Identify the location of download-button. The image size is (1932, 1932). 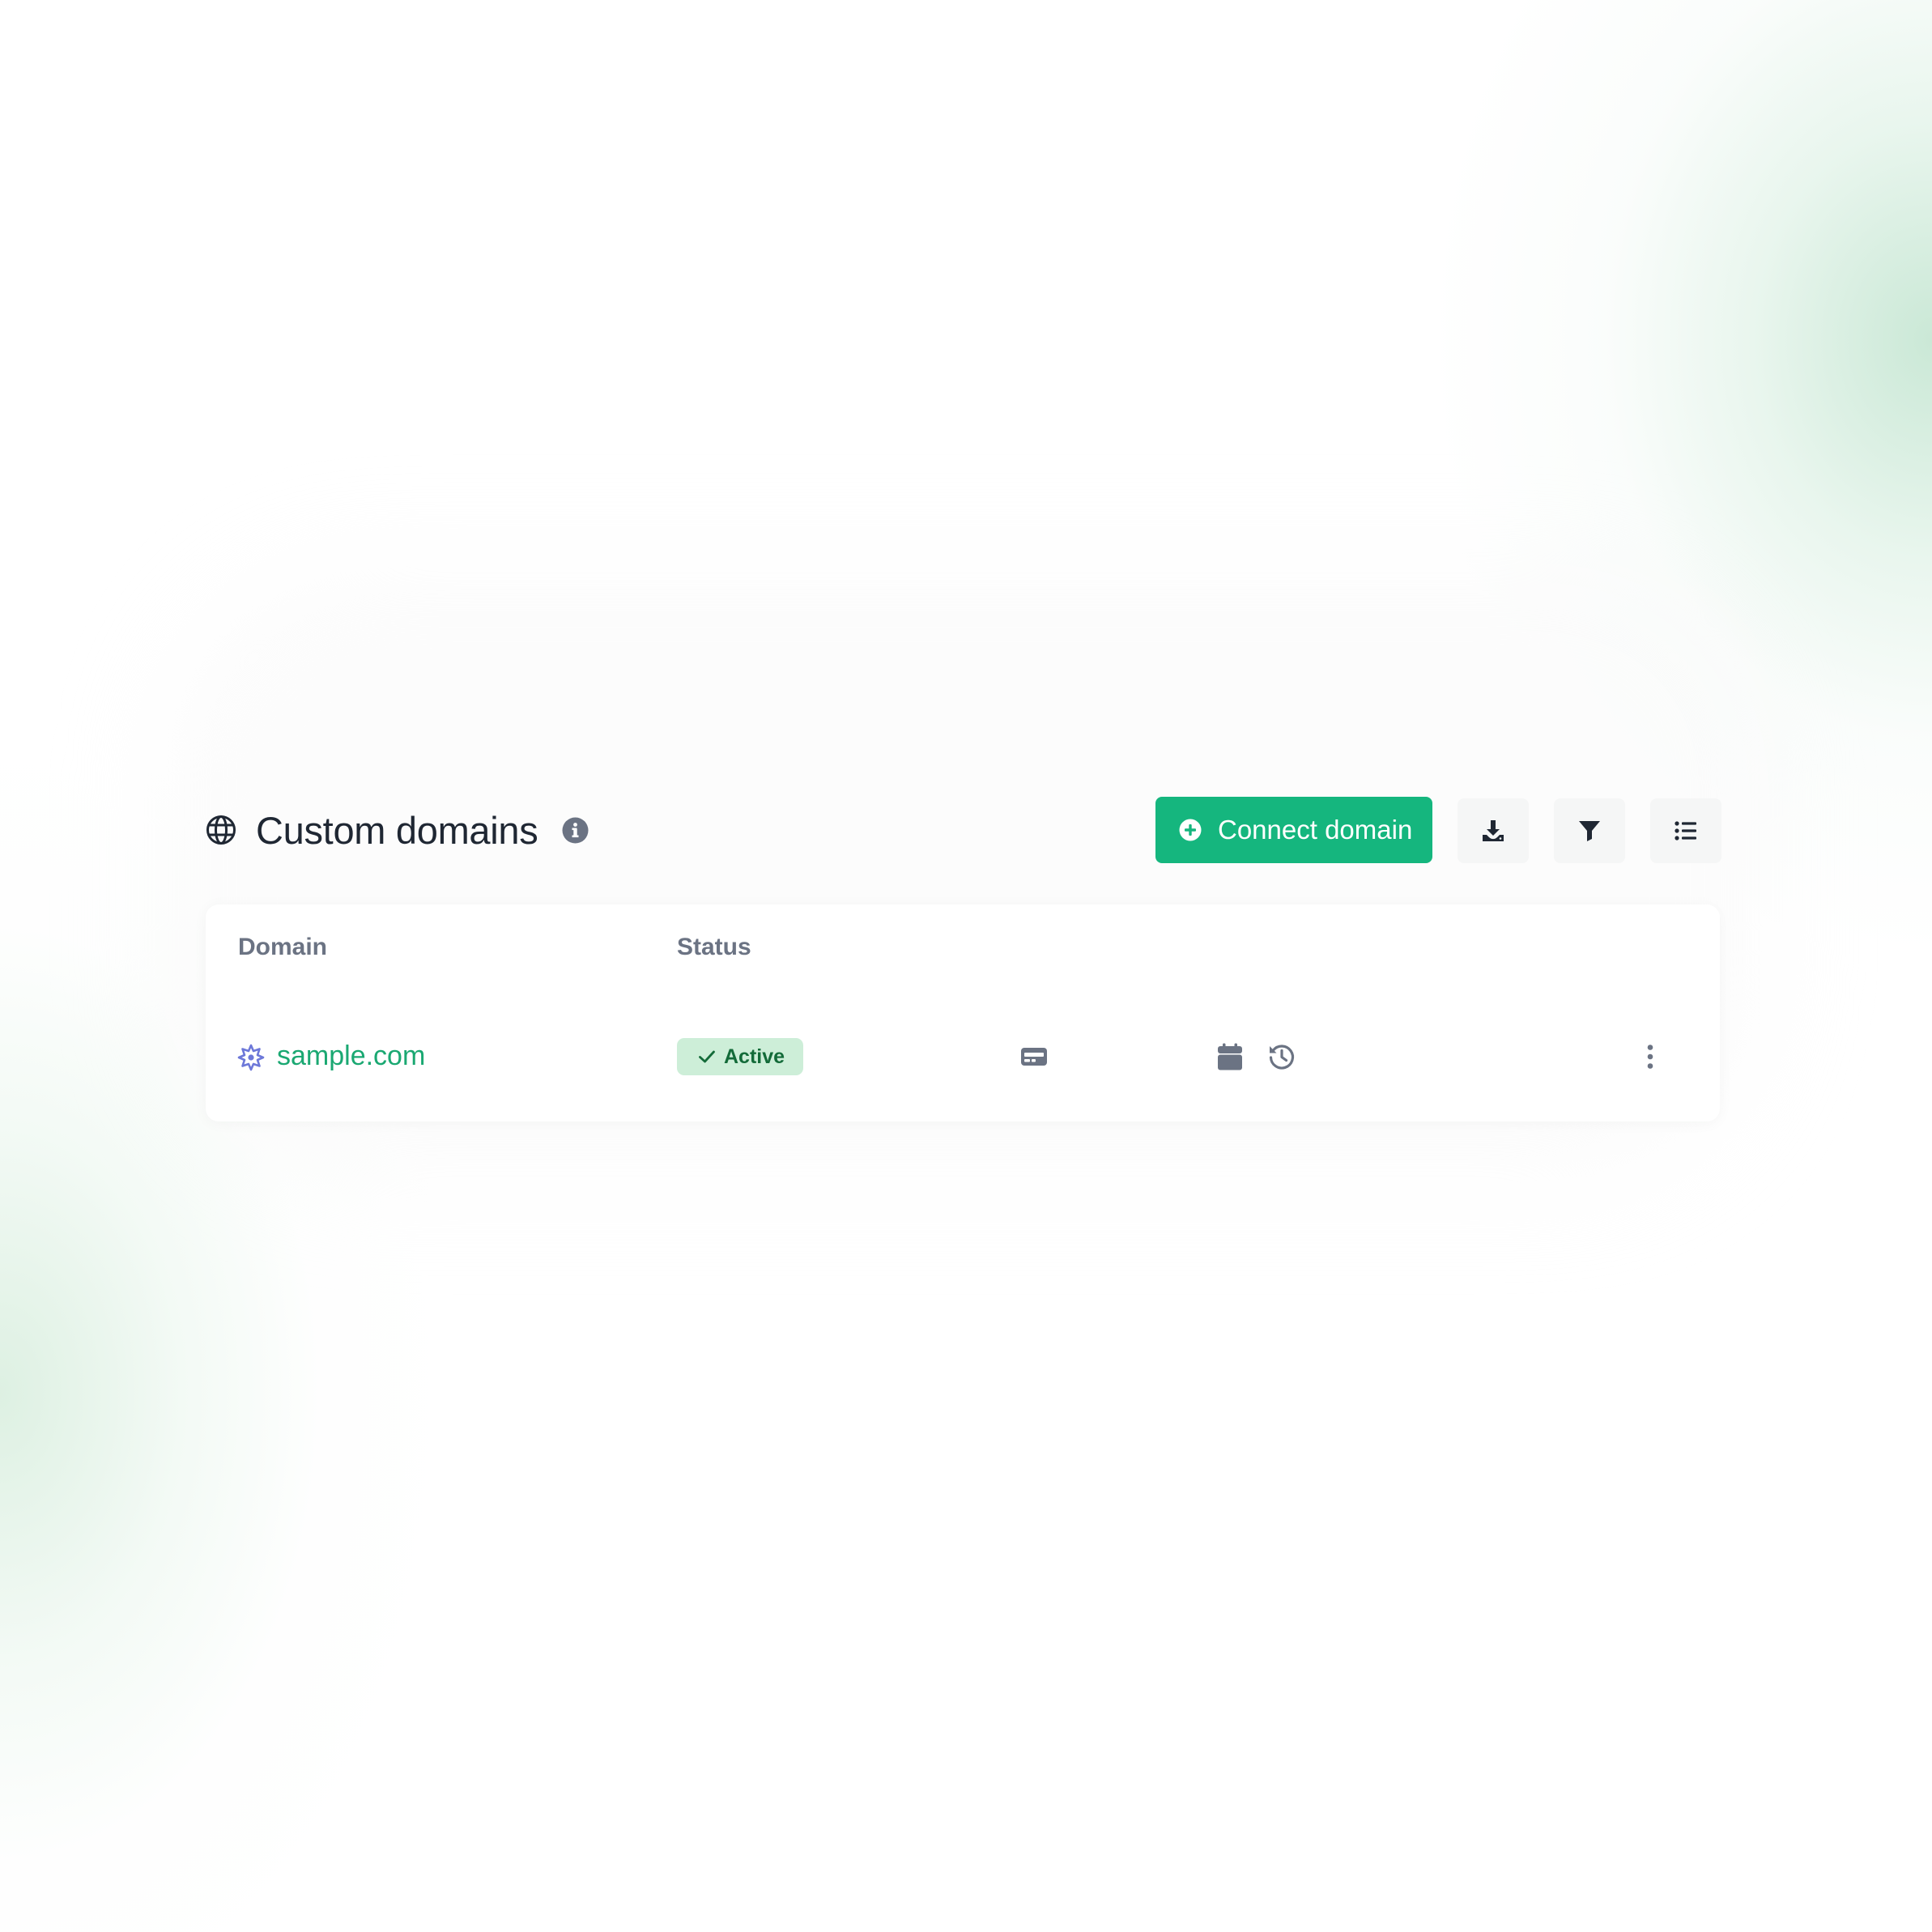
(1493, 830).